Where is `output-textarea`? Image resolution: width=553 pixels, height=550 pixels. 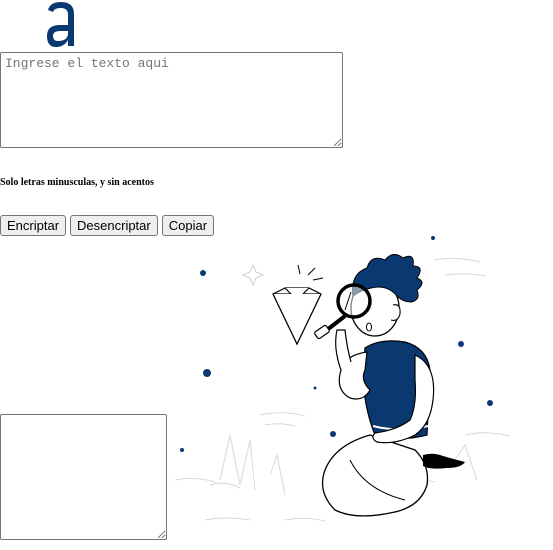
output-textarea is located at coordinates (83, 477).